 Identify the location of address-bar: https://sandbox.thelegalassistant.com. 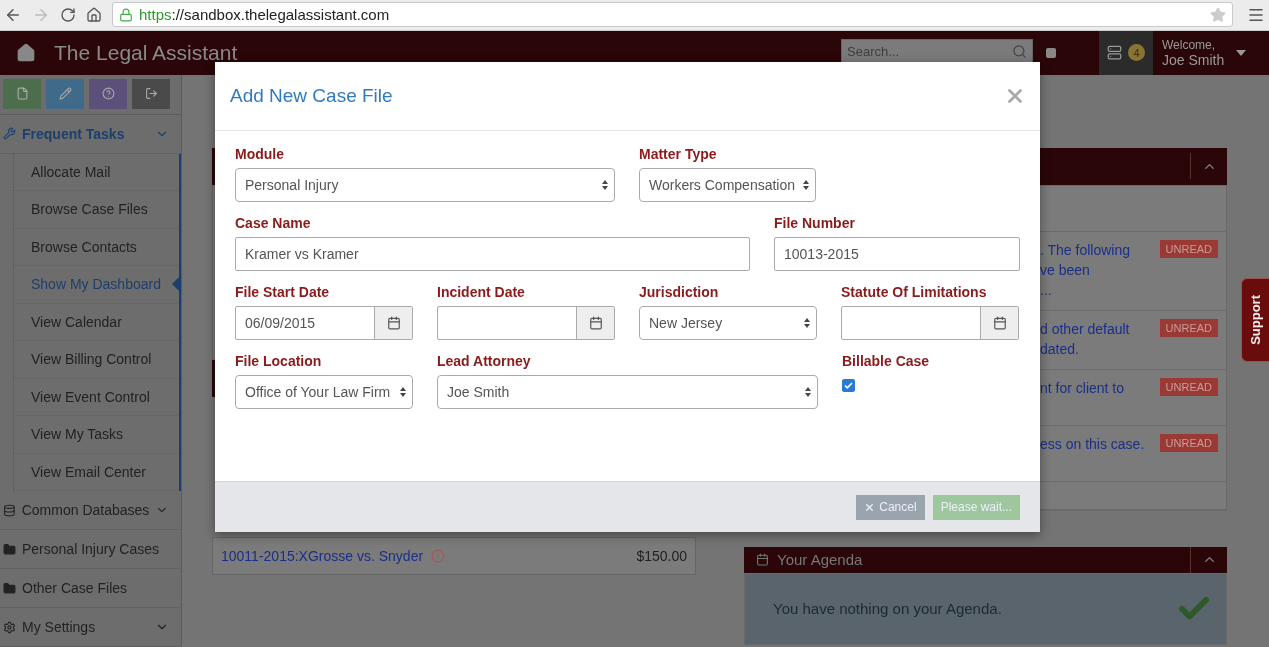
(672, 15).